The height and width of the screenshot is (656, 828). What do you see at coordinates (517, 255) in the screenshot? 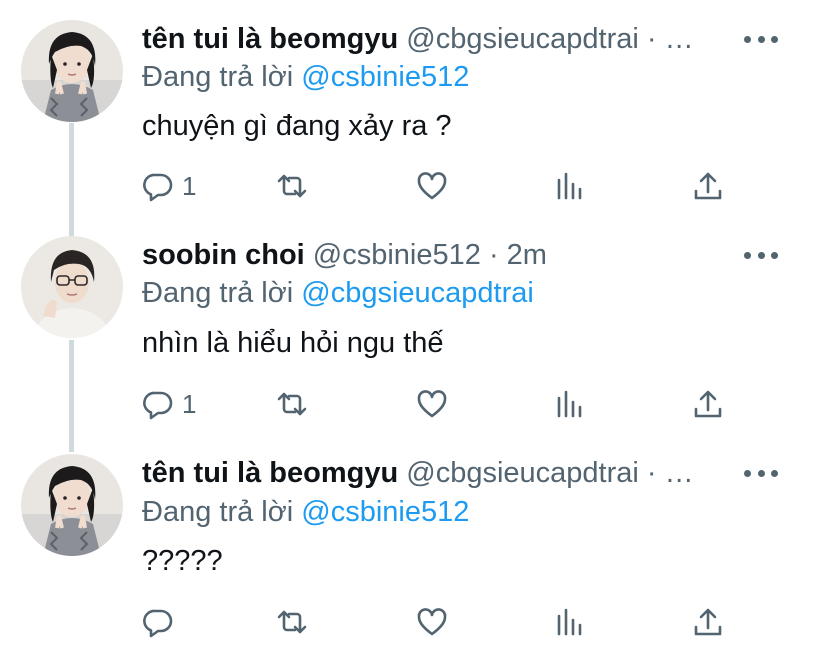
I see `tweet-meta: · 2m` at bounding box center [517, 255].